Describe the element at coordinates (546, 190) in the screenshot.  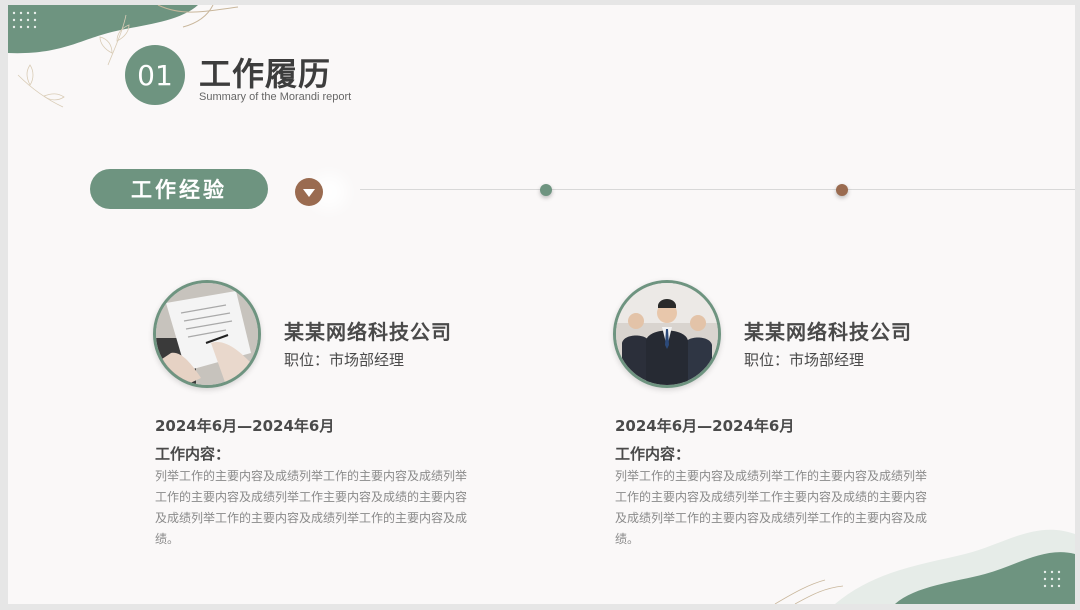
I see `timeline-dot-green` at that location.